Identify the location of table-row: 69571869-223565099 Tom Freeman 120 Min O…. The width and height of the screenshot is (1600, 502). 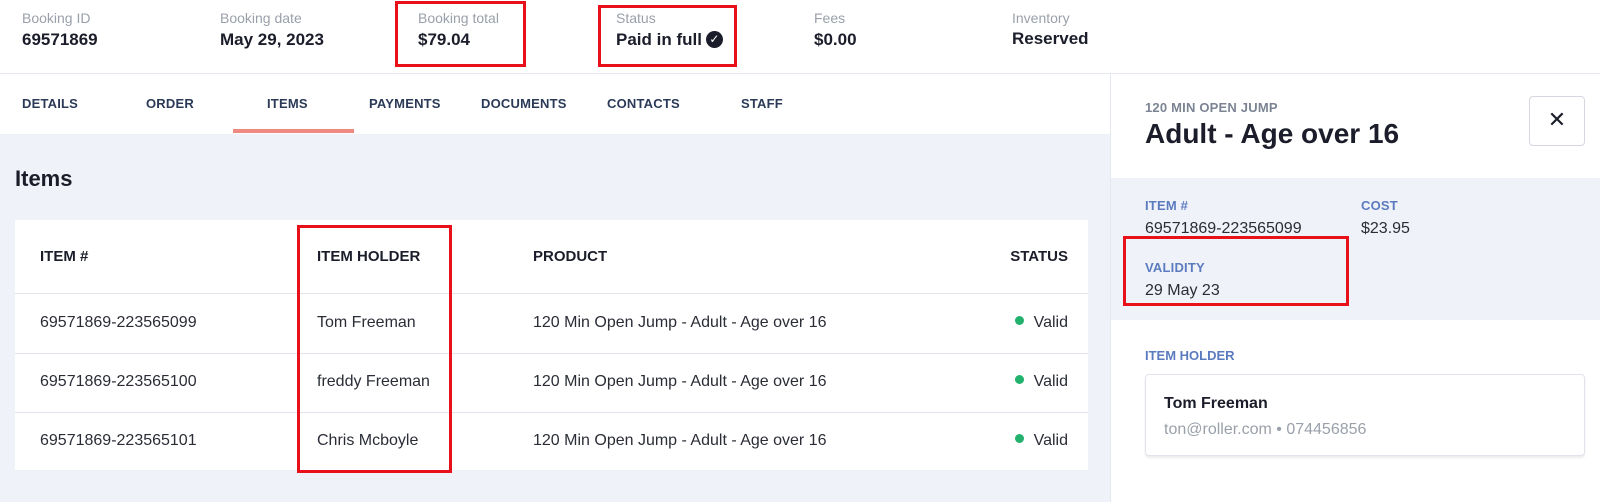
(551, 324).